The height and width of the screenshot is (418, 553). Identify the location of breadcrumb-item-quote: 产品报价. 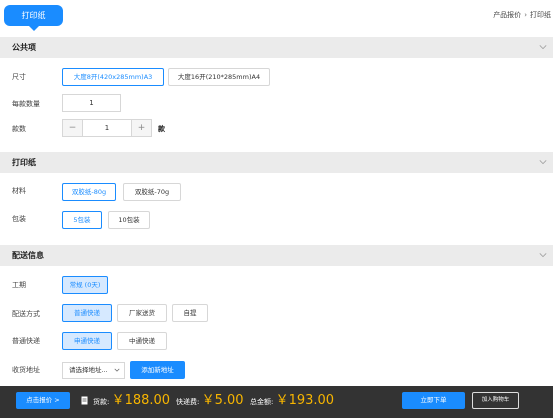
(507, 15).